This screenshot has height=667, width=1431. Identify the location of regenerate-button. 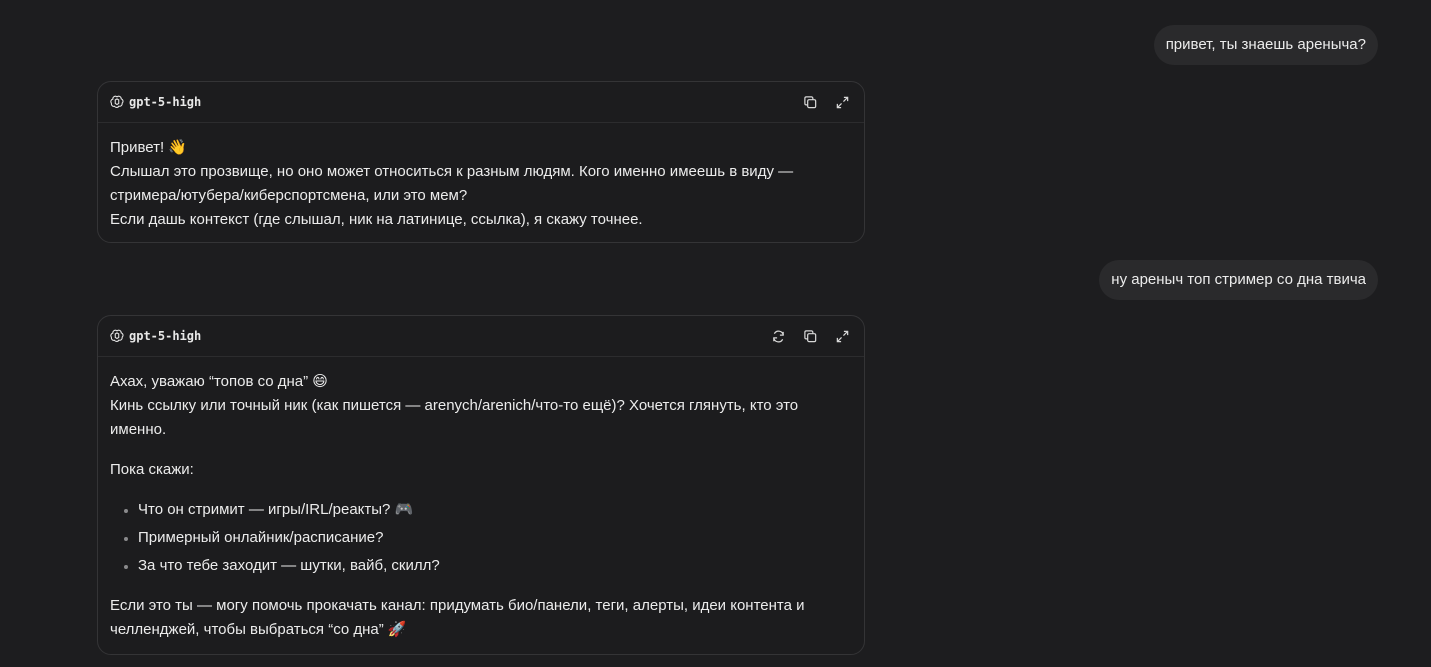
(778, 336).